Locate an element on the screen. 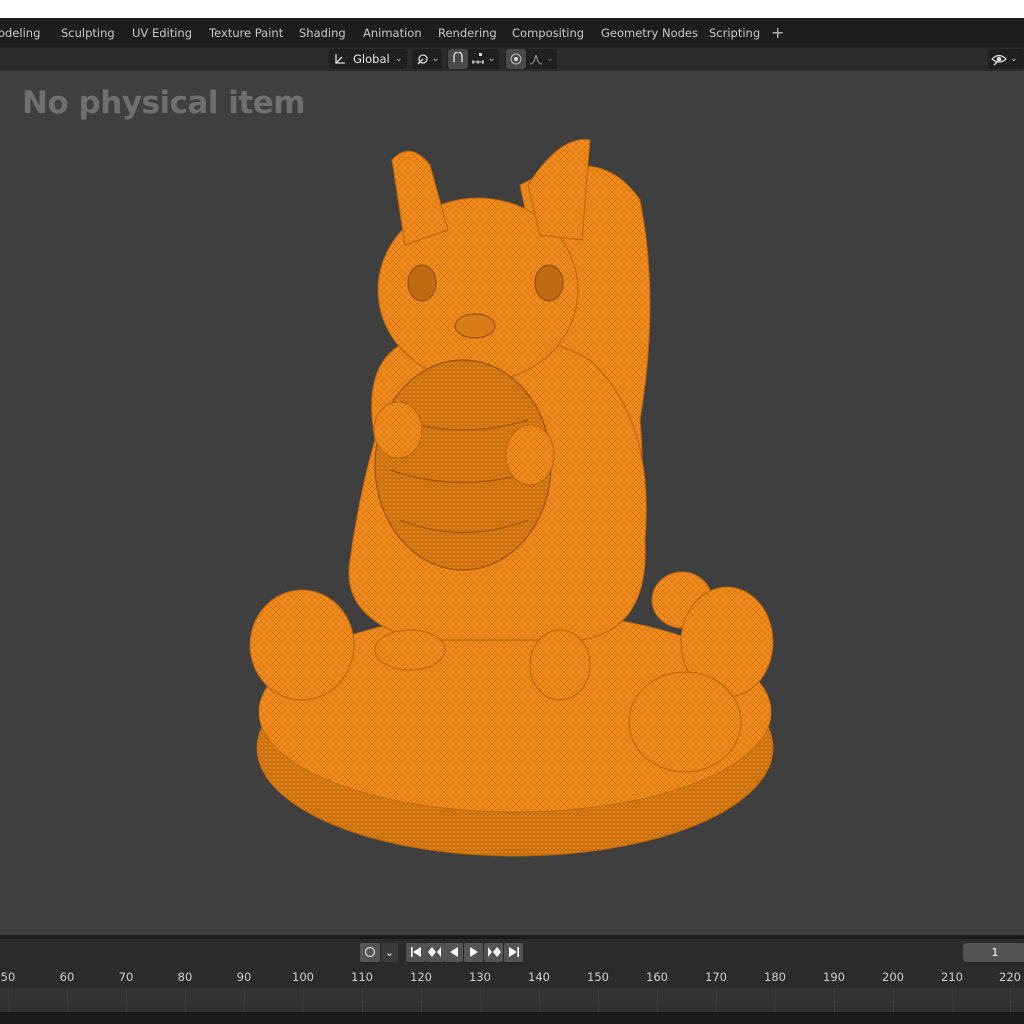  next-keyframe-icon is located at coordinates (493, 952).